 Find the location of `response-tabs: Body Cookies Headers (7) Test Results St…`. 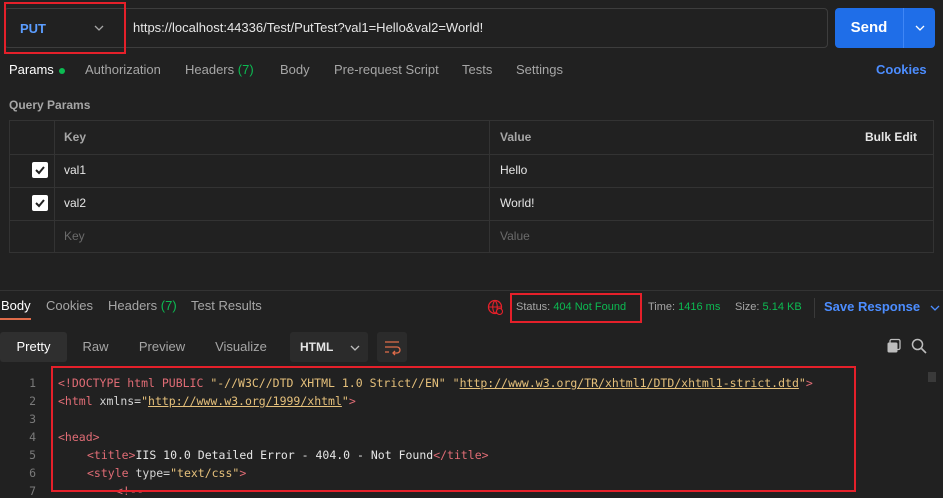

response-tabs: Body Cookies Headers (7) Test Results St… is located at coordinates (471, 309).